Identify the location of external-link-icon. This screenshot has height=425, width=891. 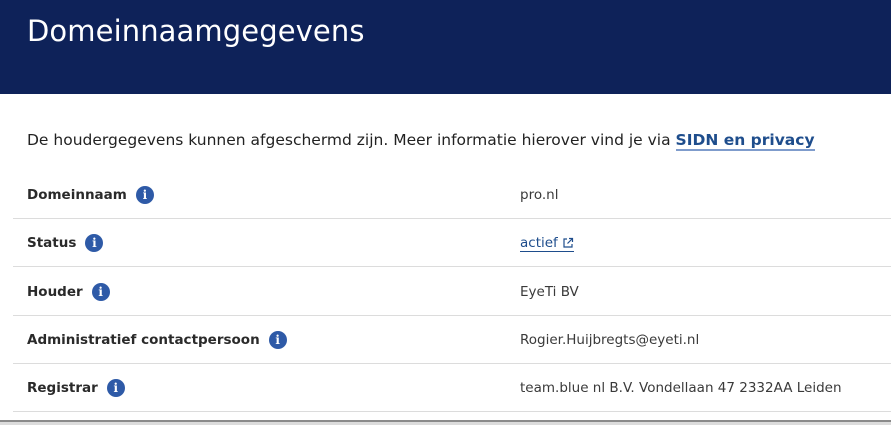
(568, 242).